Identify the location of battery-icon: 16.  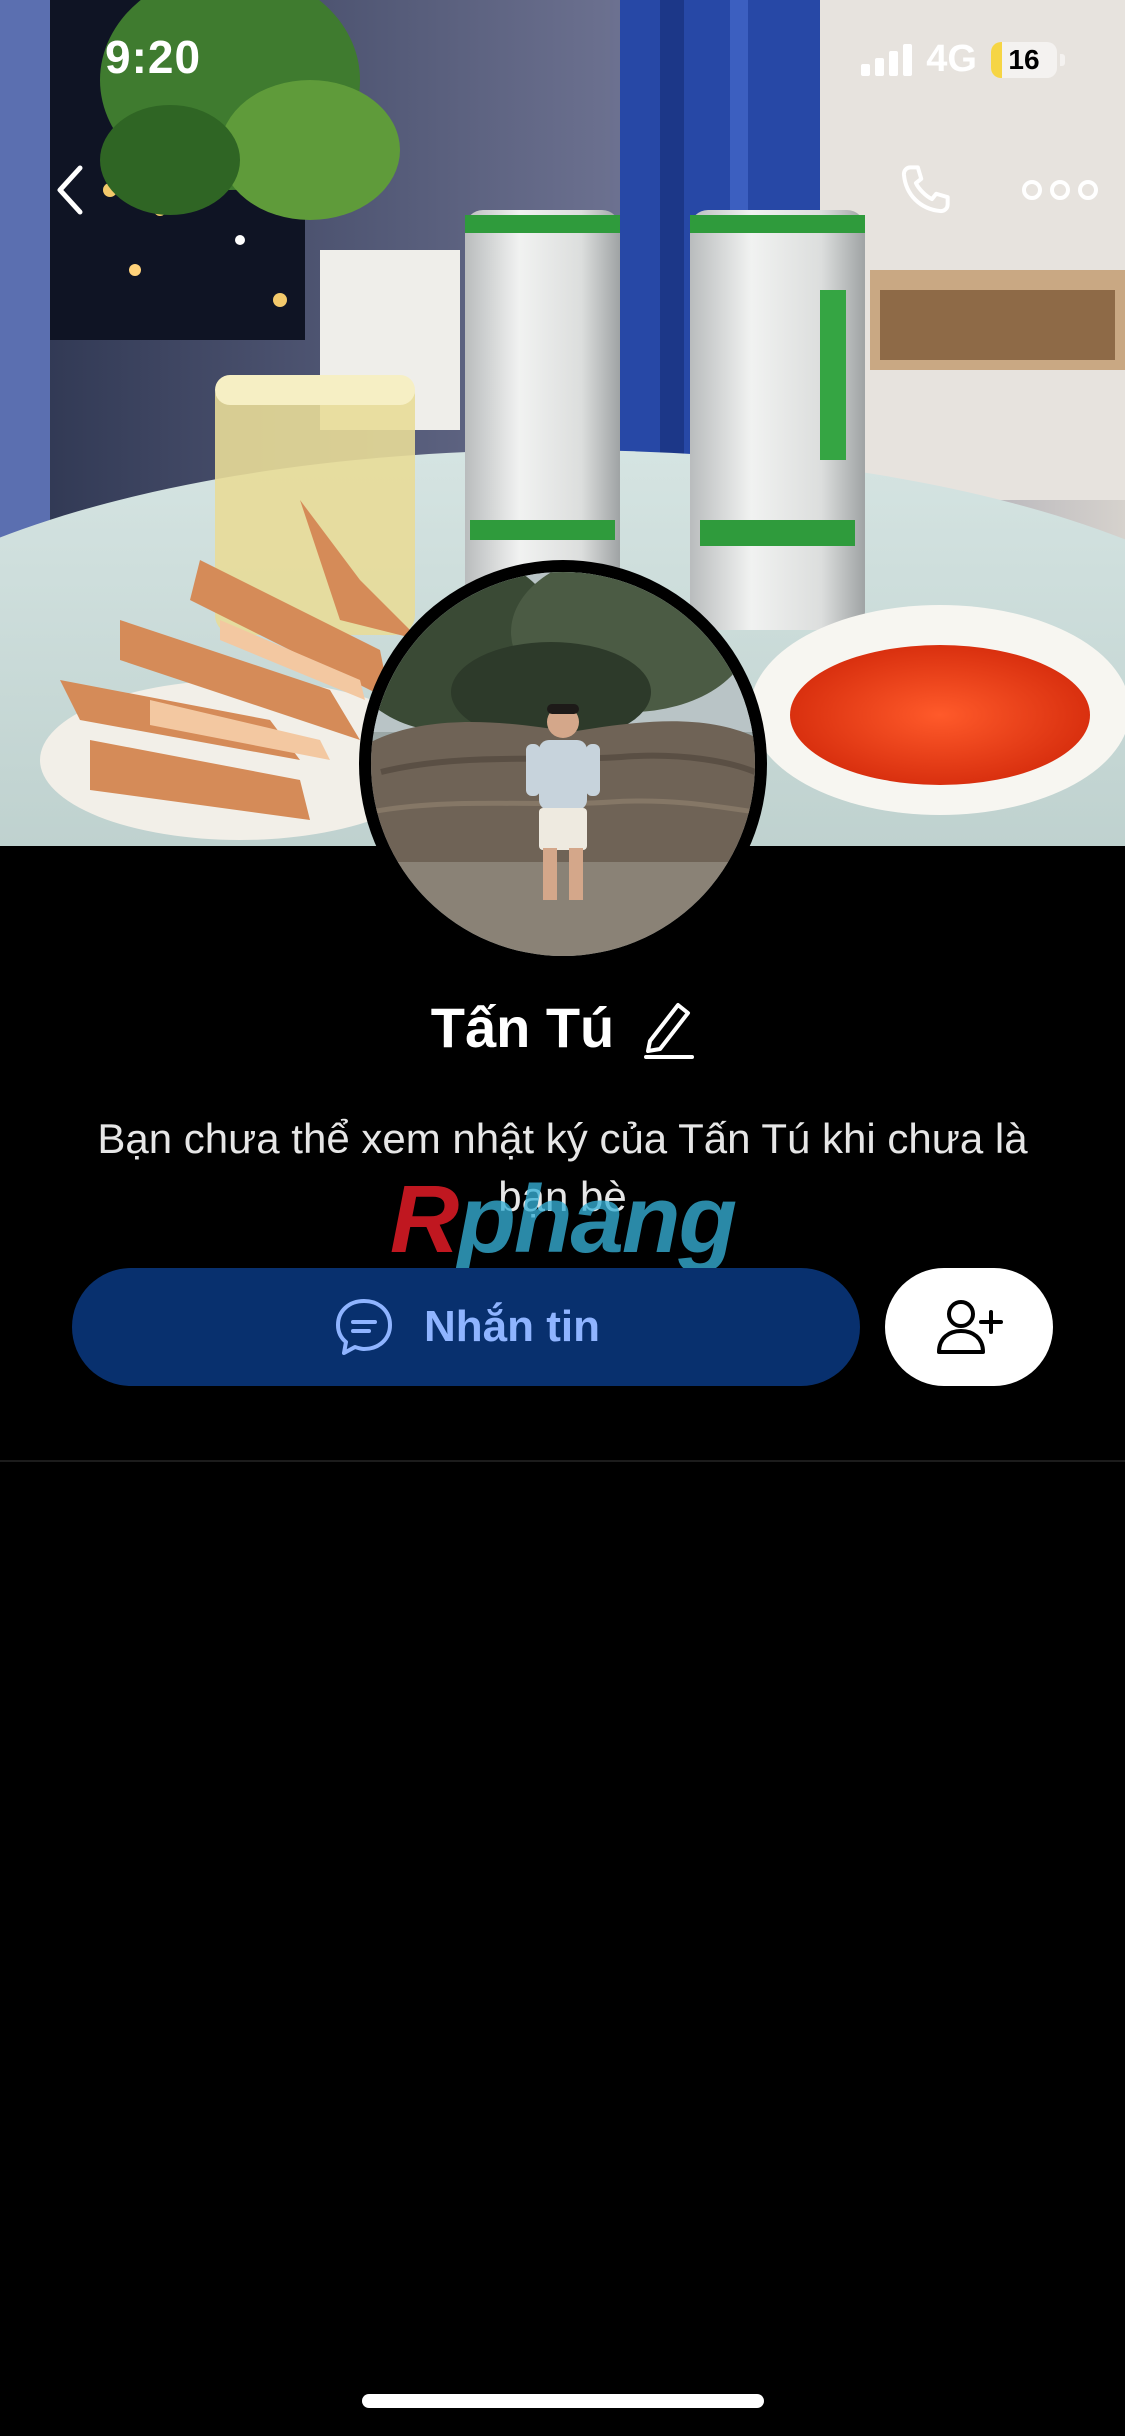
(1024, 59).